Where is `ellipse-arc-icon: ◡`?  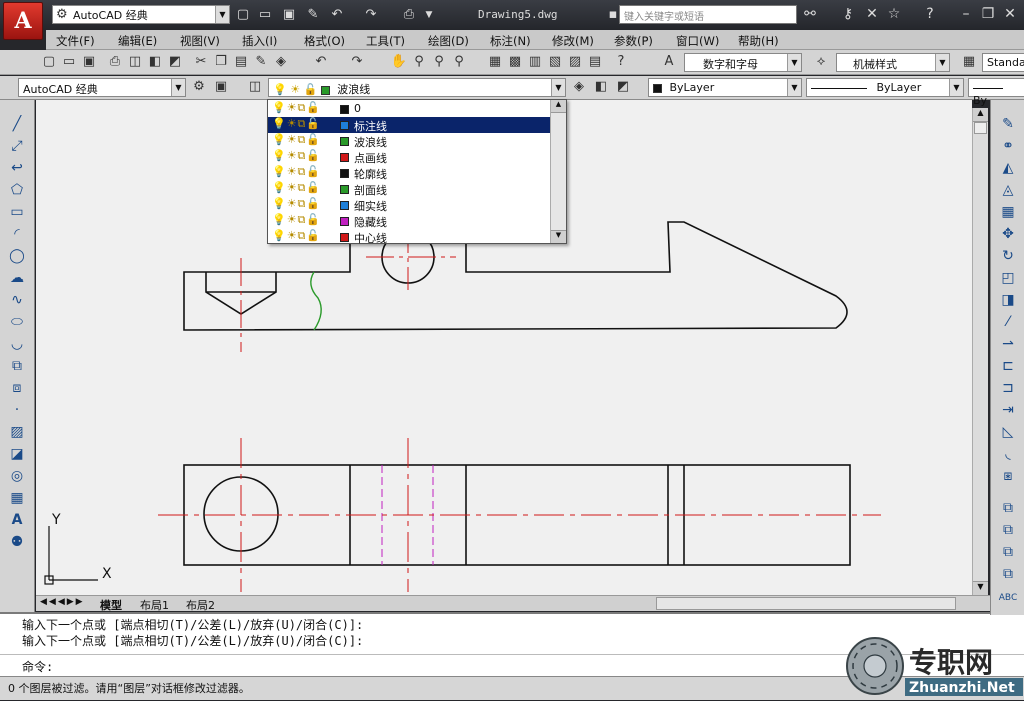 ellipse-arc-icon: ◡ is located at coordinates (17, 344).